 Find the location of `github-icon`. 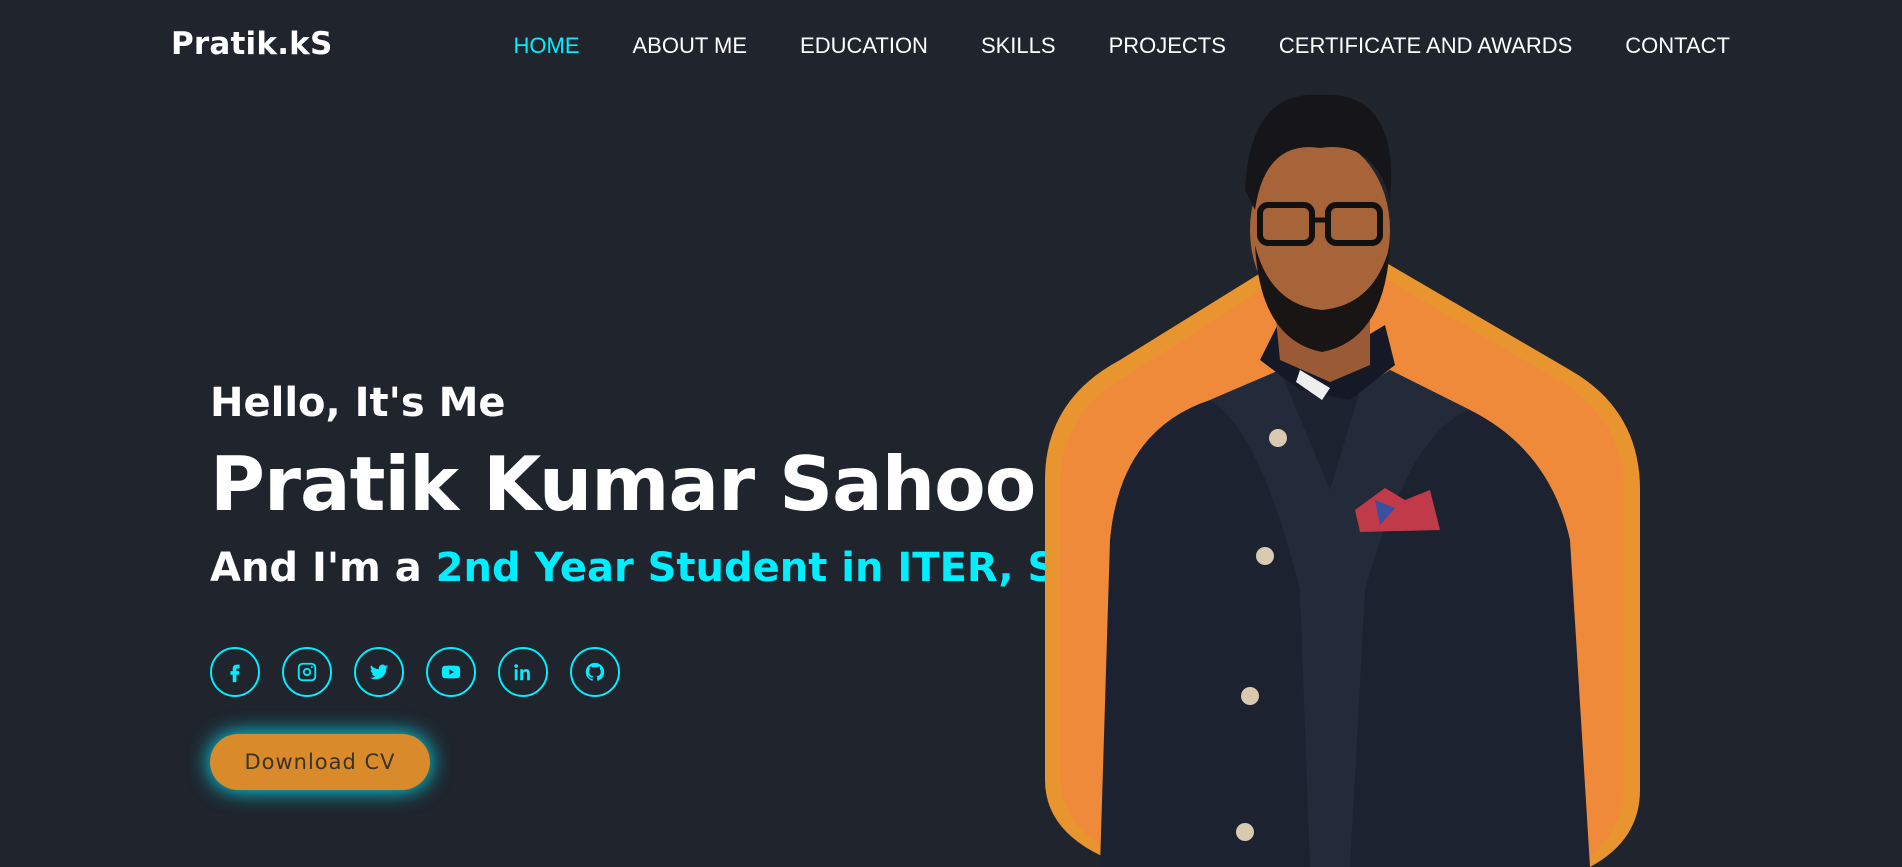

github-icon is located at coordinates (595, 671).